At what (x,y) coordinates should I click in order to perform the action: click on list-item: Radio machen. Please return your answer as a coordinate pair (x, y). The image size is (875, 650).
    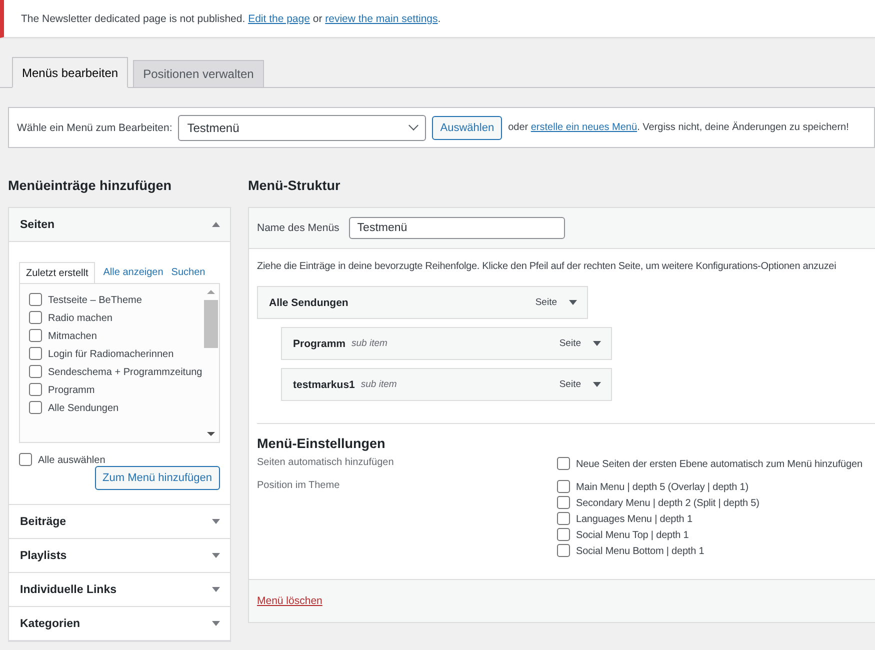
    Looking at the image, I should click on (116, 319).